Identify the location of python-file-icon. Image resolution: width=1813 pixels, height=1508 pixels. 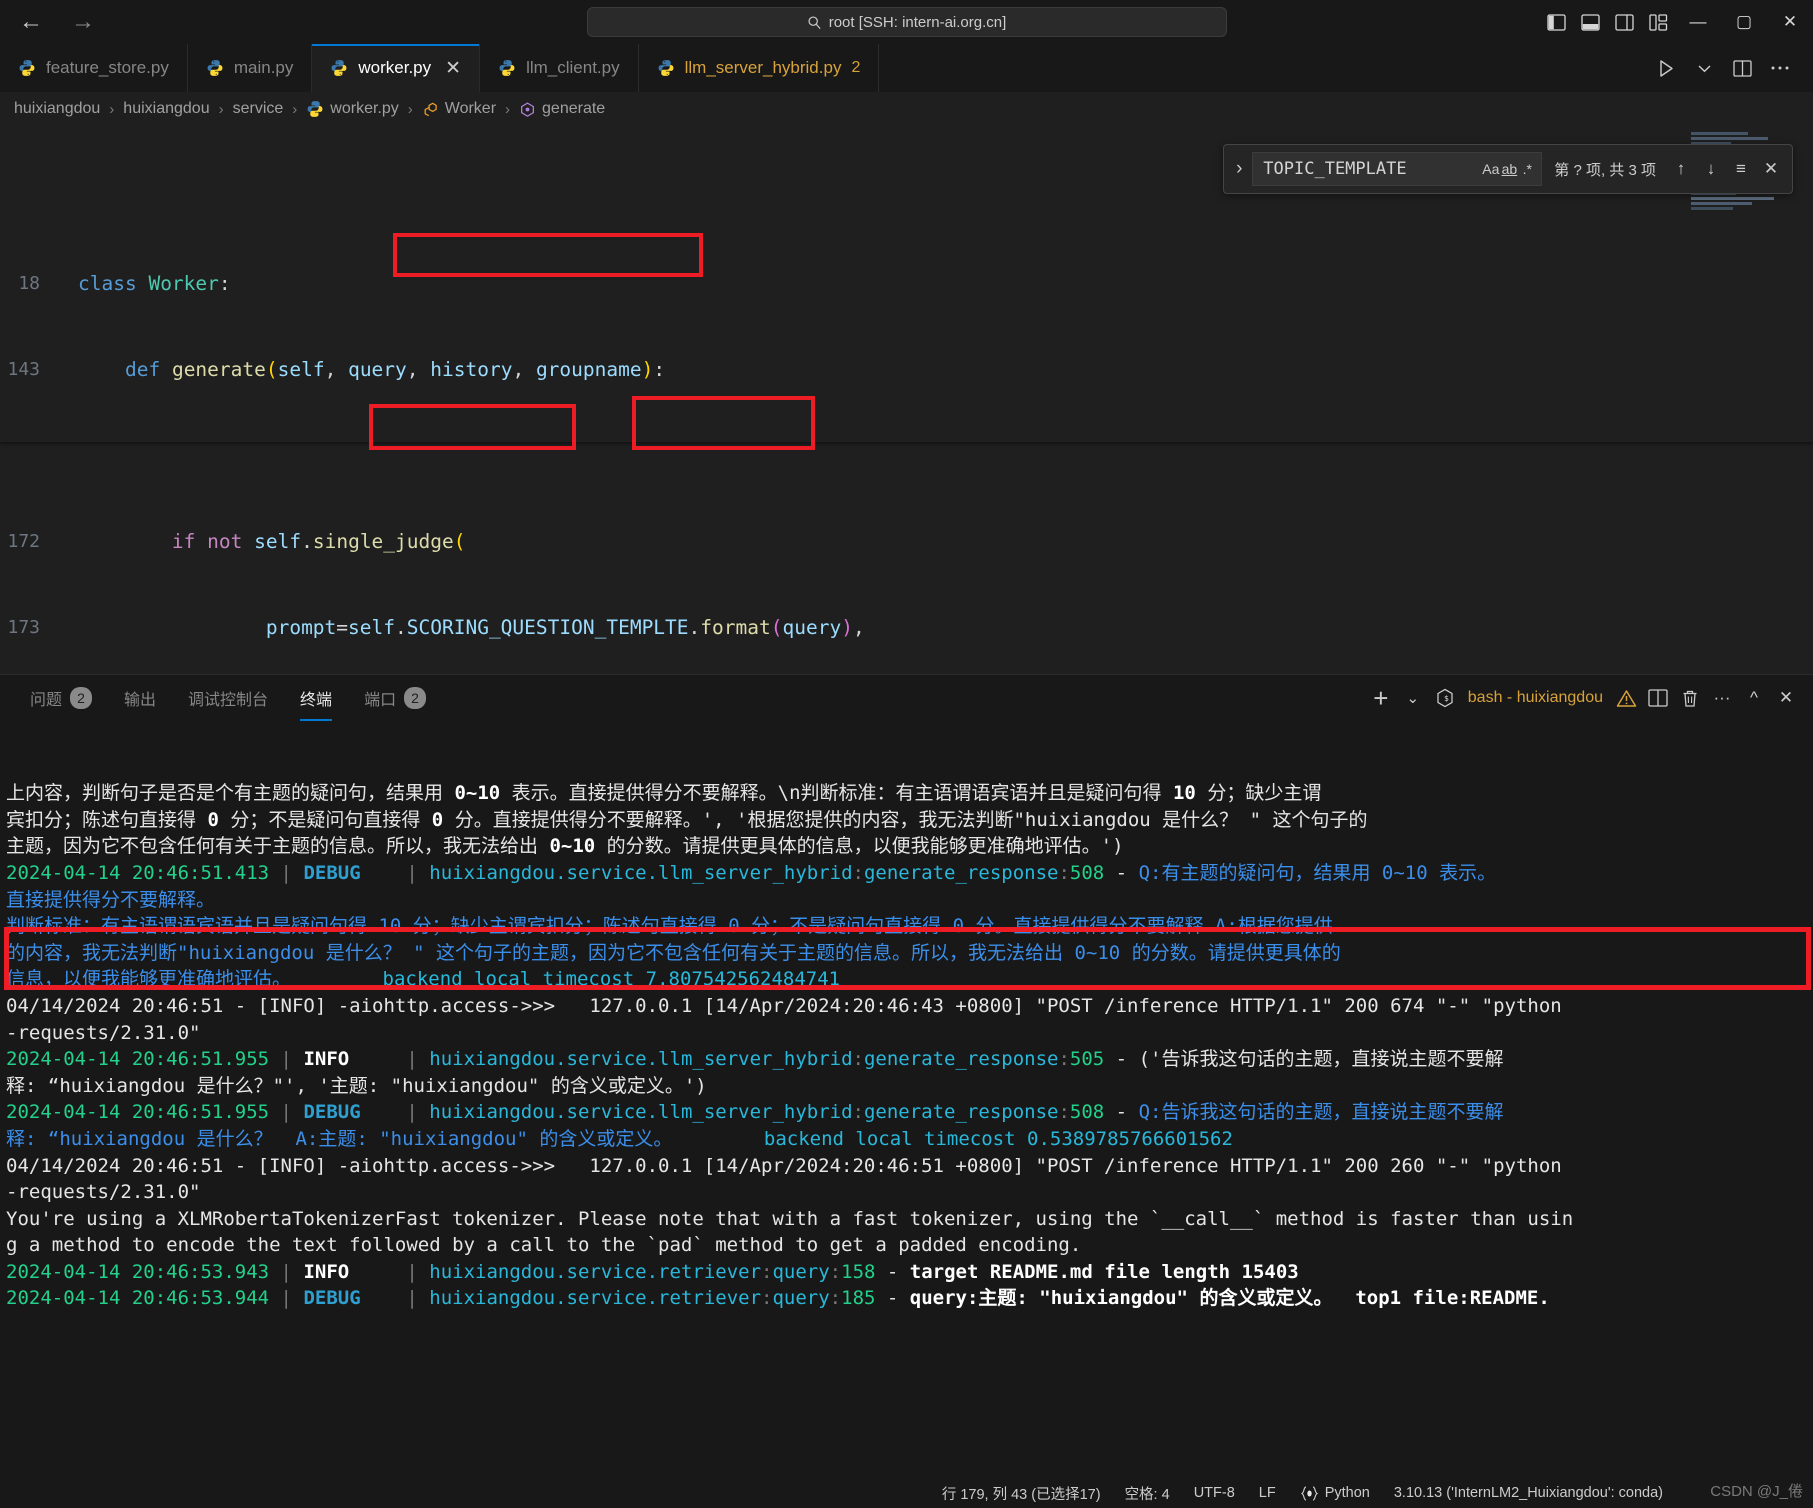
(339, 68).